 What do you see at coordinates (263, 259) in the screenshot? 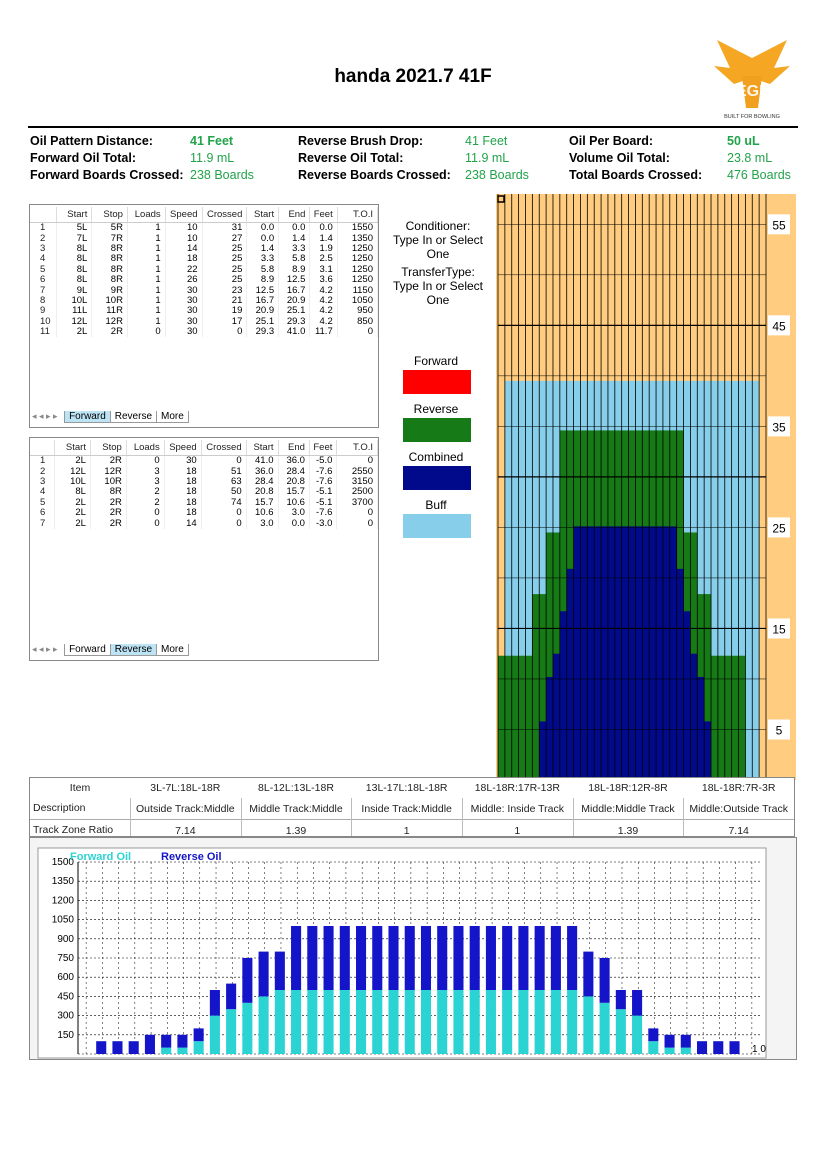
I see `table-cell: 3.3` at bounding box center [263, 259].